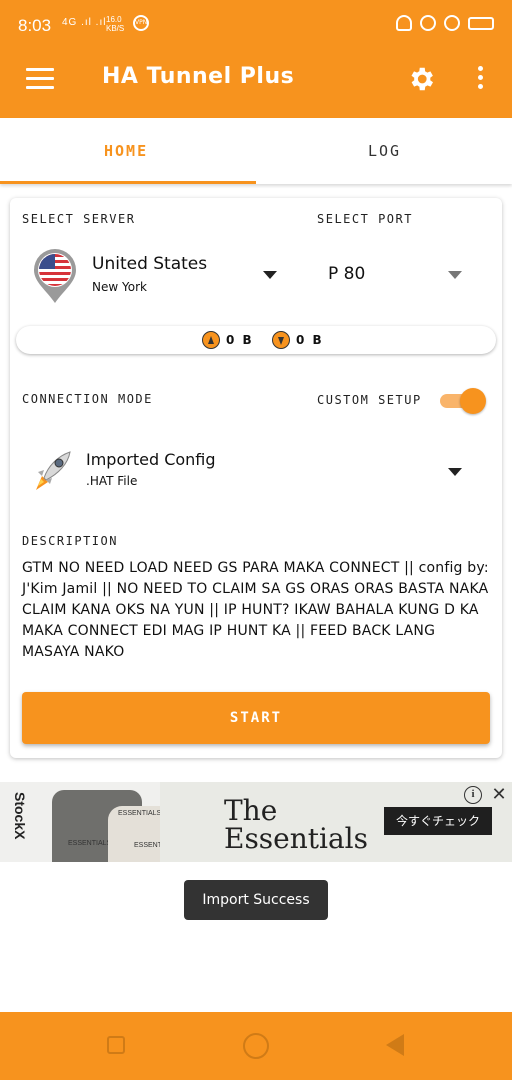 This screenshot has width=512, height=1080. Describe the element at coordinates (40, 79) in the screenshot. I see `menu-icon` at that location.